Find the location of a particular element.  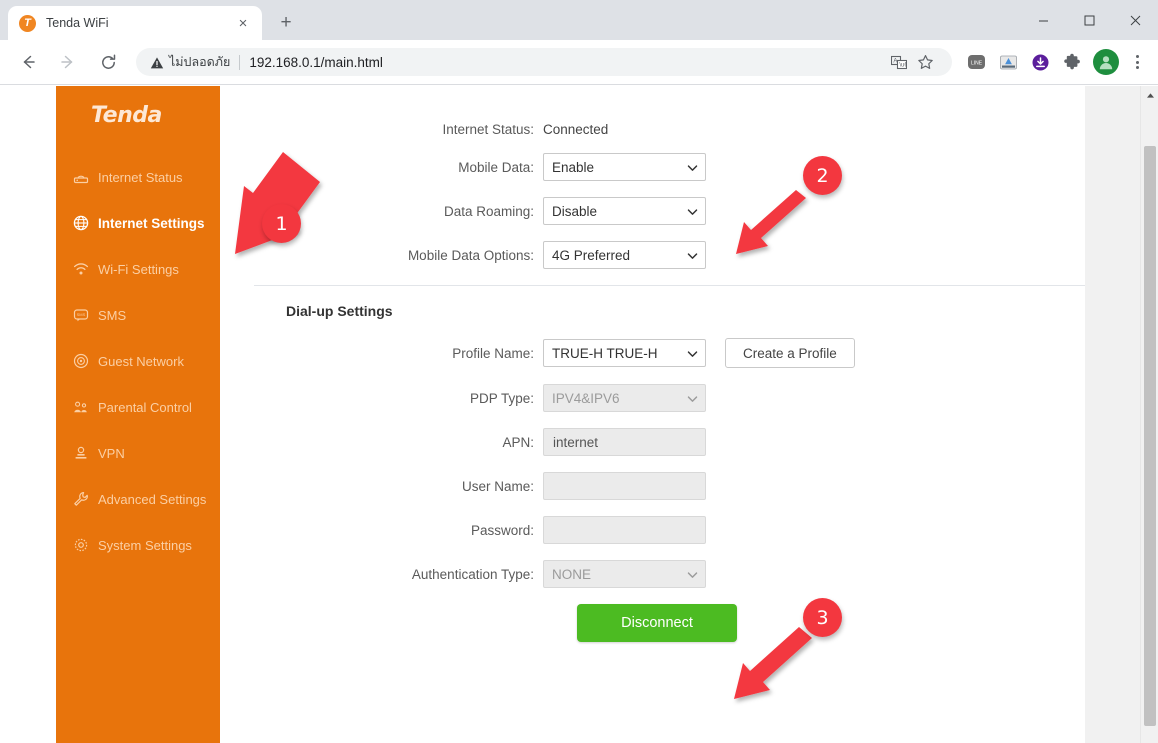

maximize-button is located at coordinates (1089, 20).